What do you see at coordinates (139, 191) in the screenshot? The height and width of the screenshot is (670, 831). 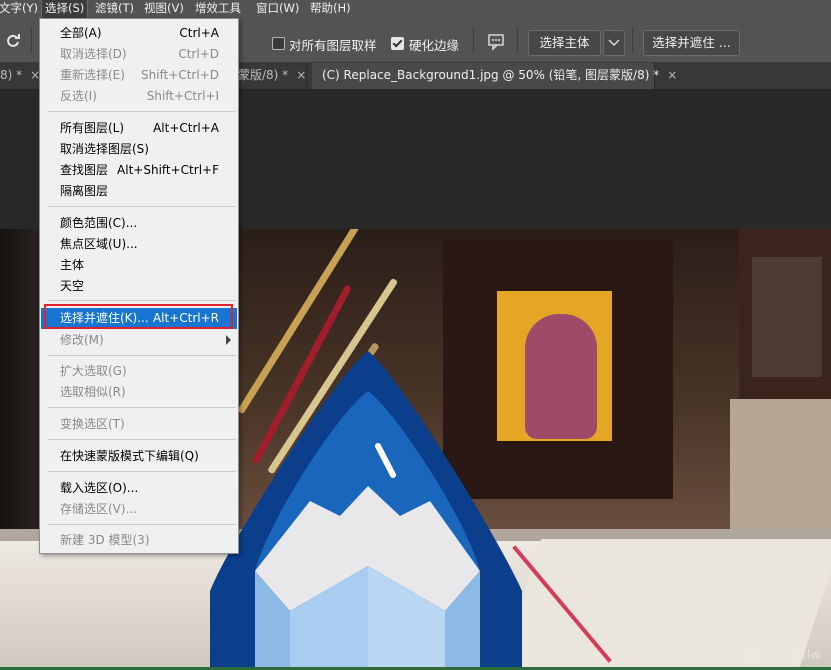 I see `menu-item-isolate-layers: 隔离图层` at bounding box center [139, 191].